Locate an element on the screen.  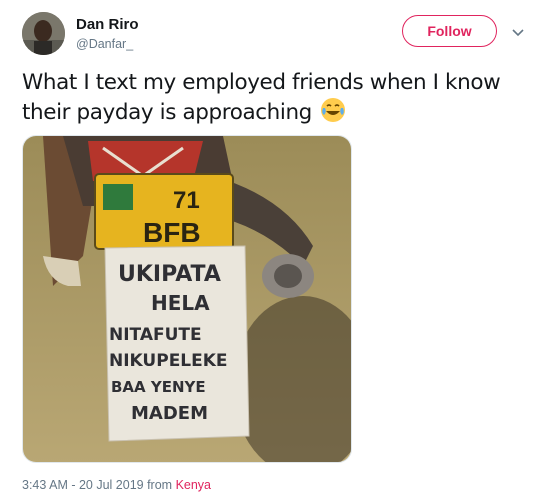
sign-line-4: NIKUPELEKE is located at coordinates (168, 361).